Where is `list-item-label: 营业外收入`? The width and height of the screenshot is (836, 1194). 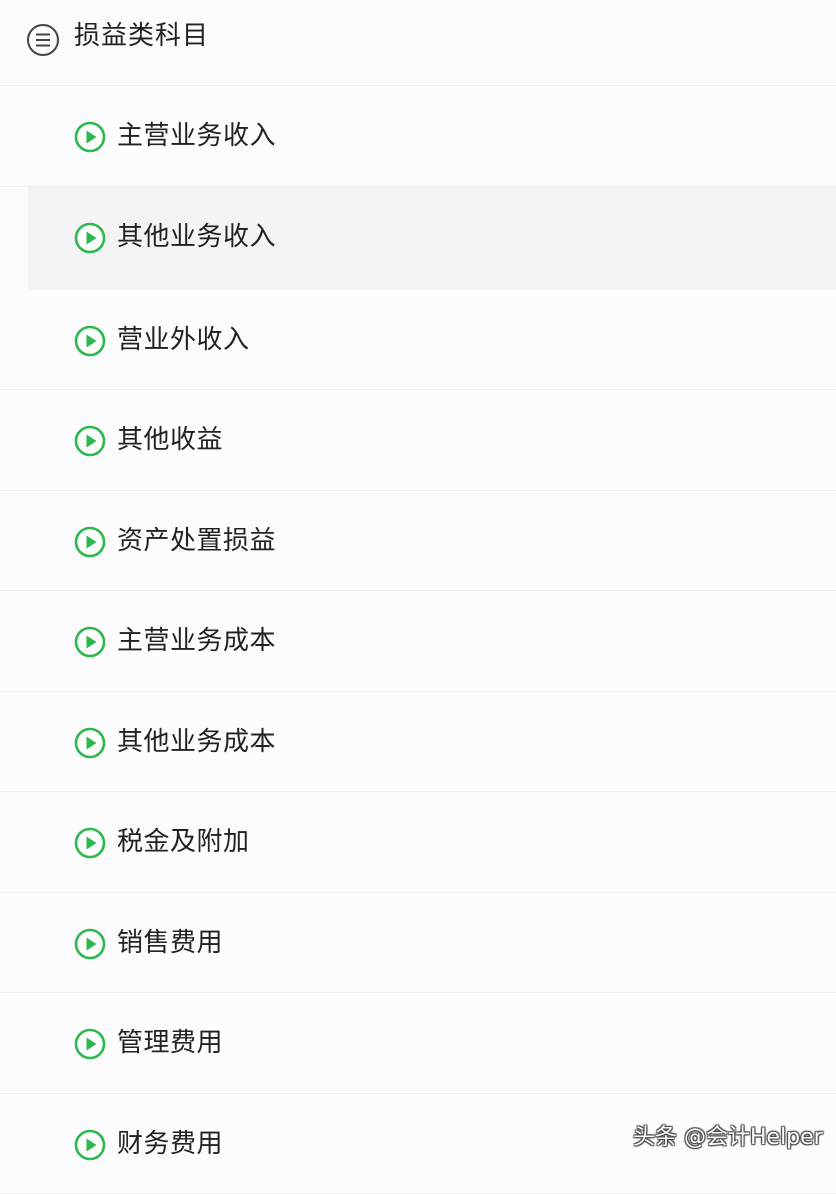
list-item-label: 营业外收入 is located at coordinates (183, 340).